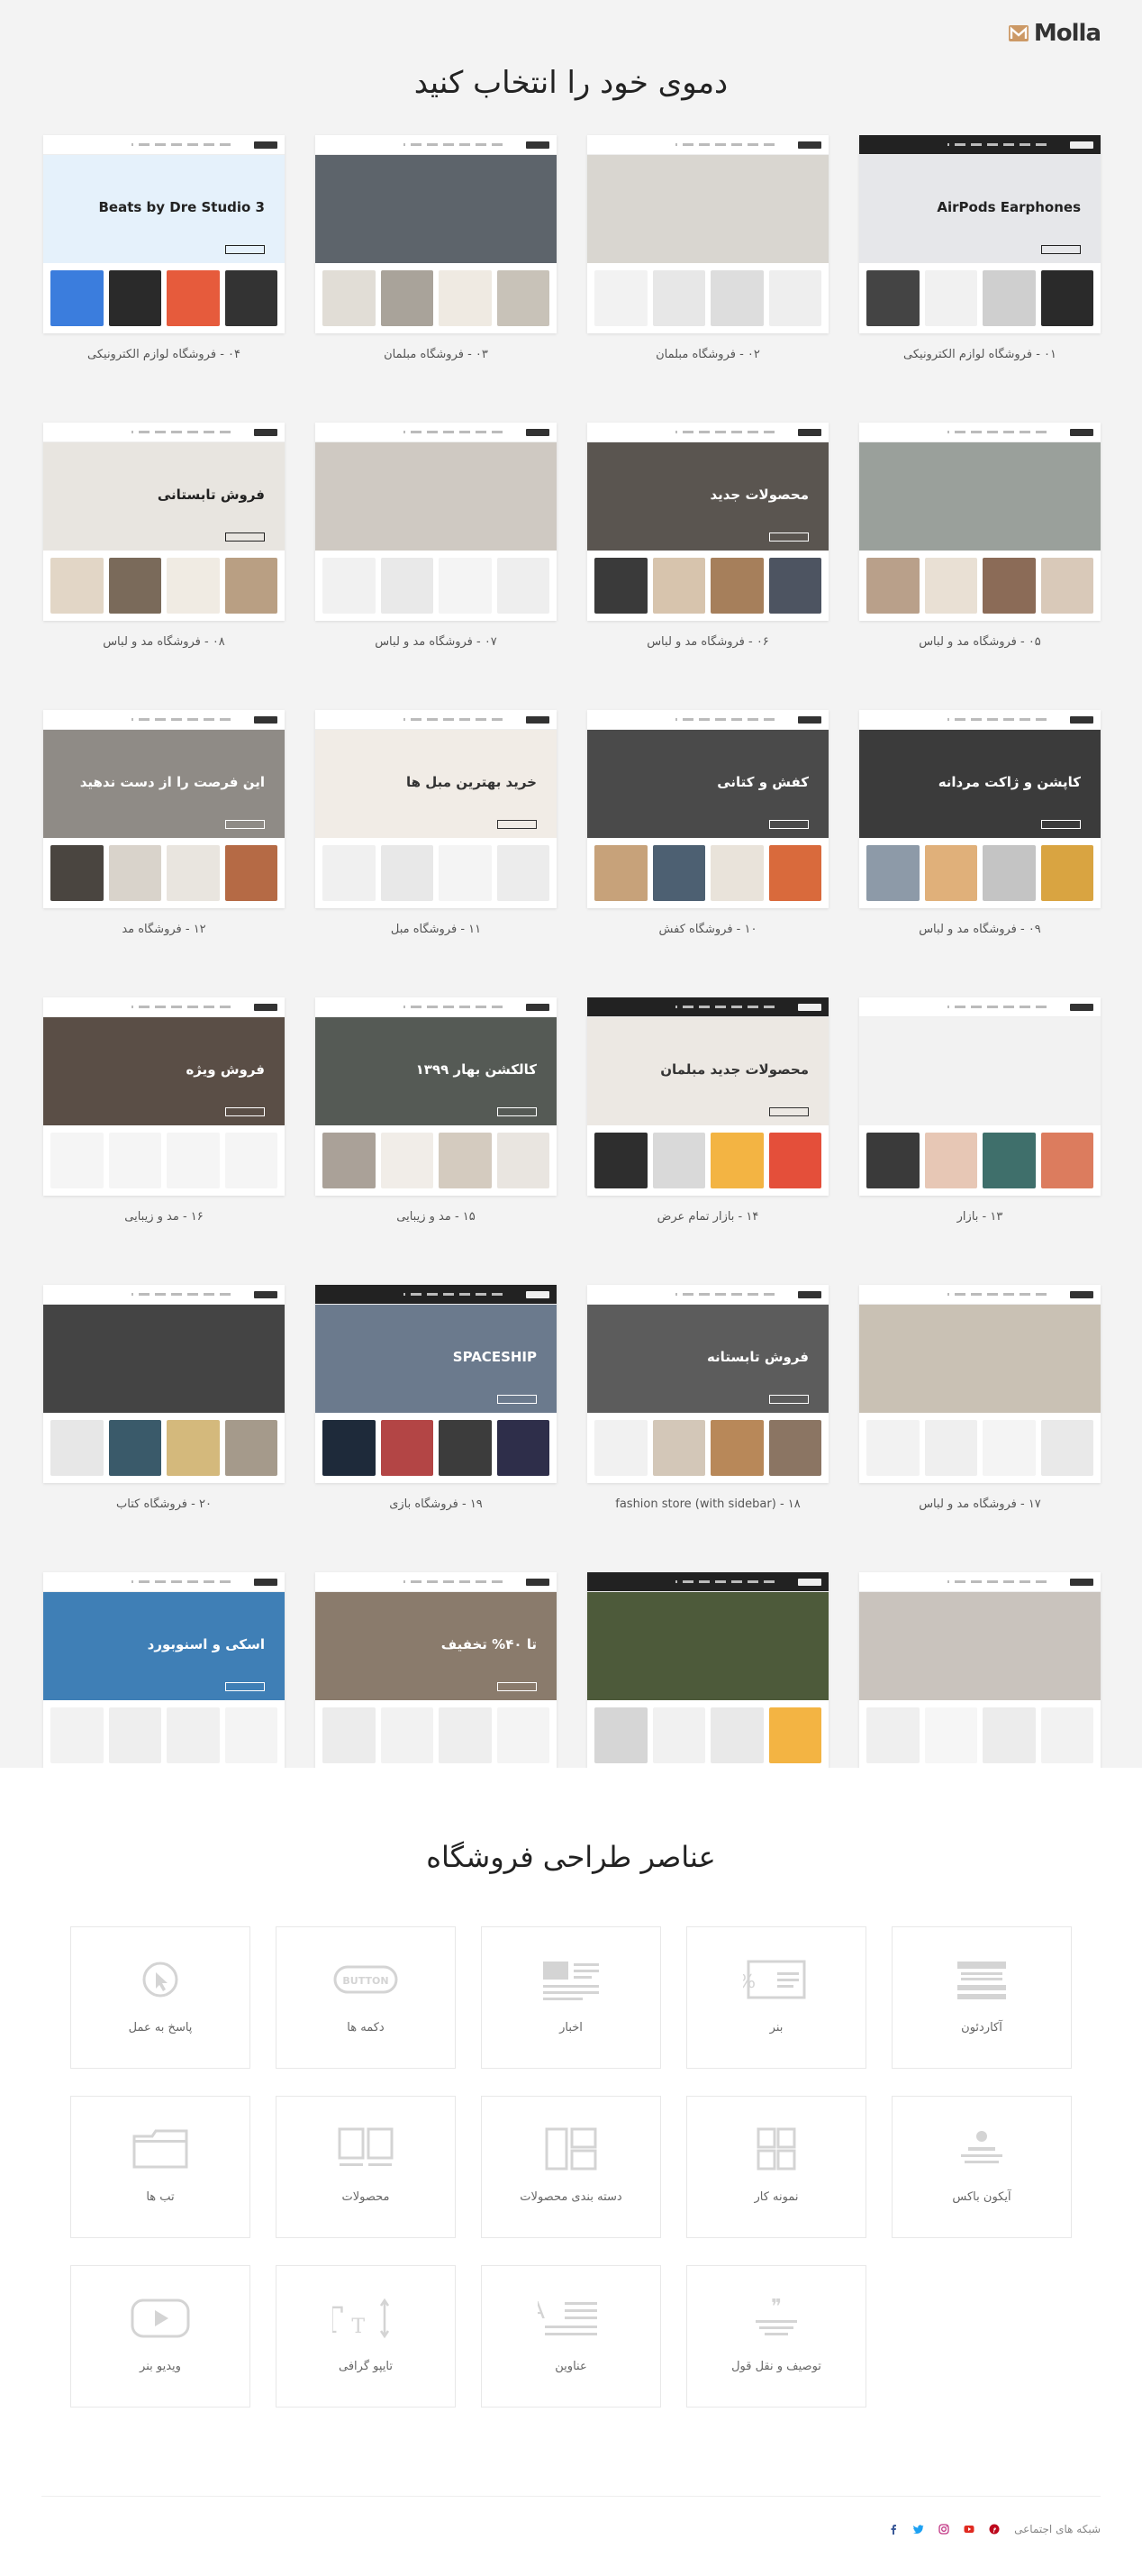 The image size is (1142, 2576). What do you see at coordinates (980, 1504) in the screenshot?
I see `demo-label: ۱۷ - فروشگاه مد و لباس` at bounding box center [980, 1504].